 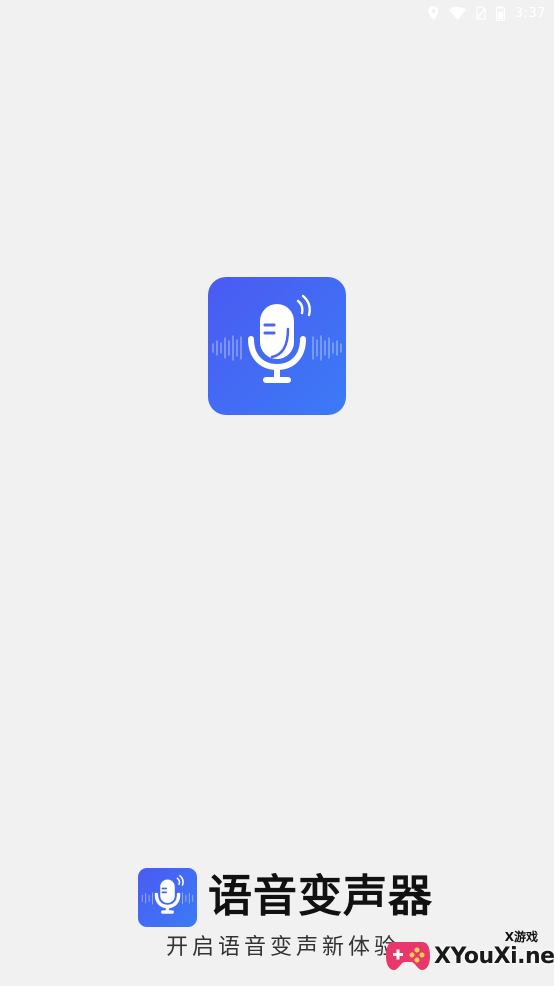 I want to click on gamepad-icon, so click(x=408, y=956).